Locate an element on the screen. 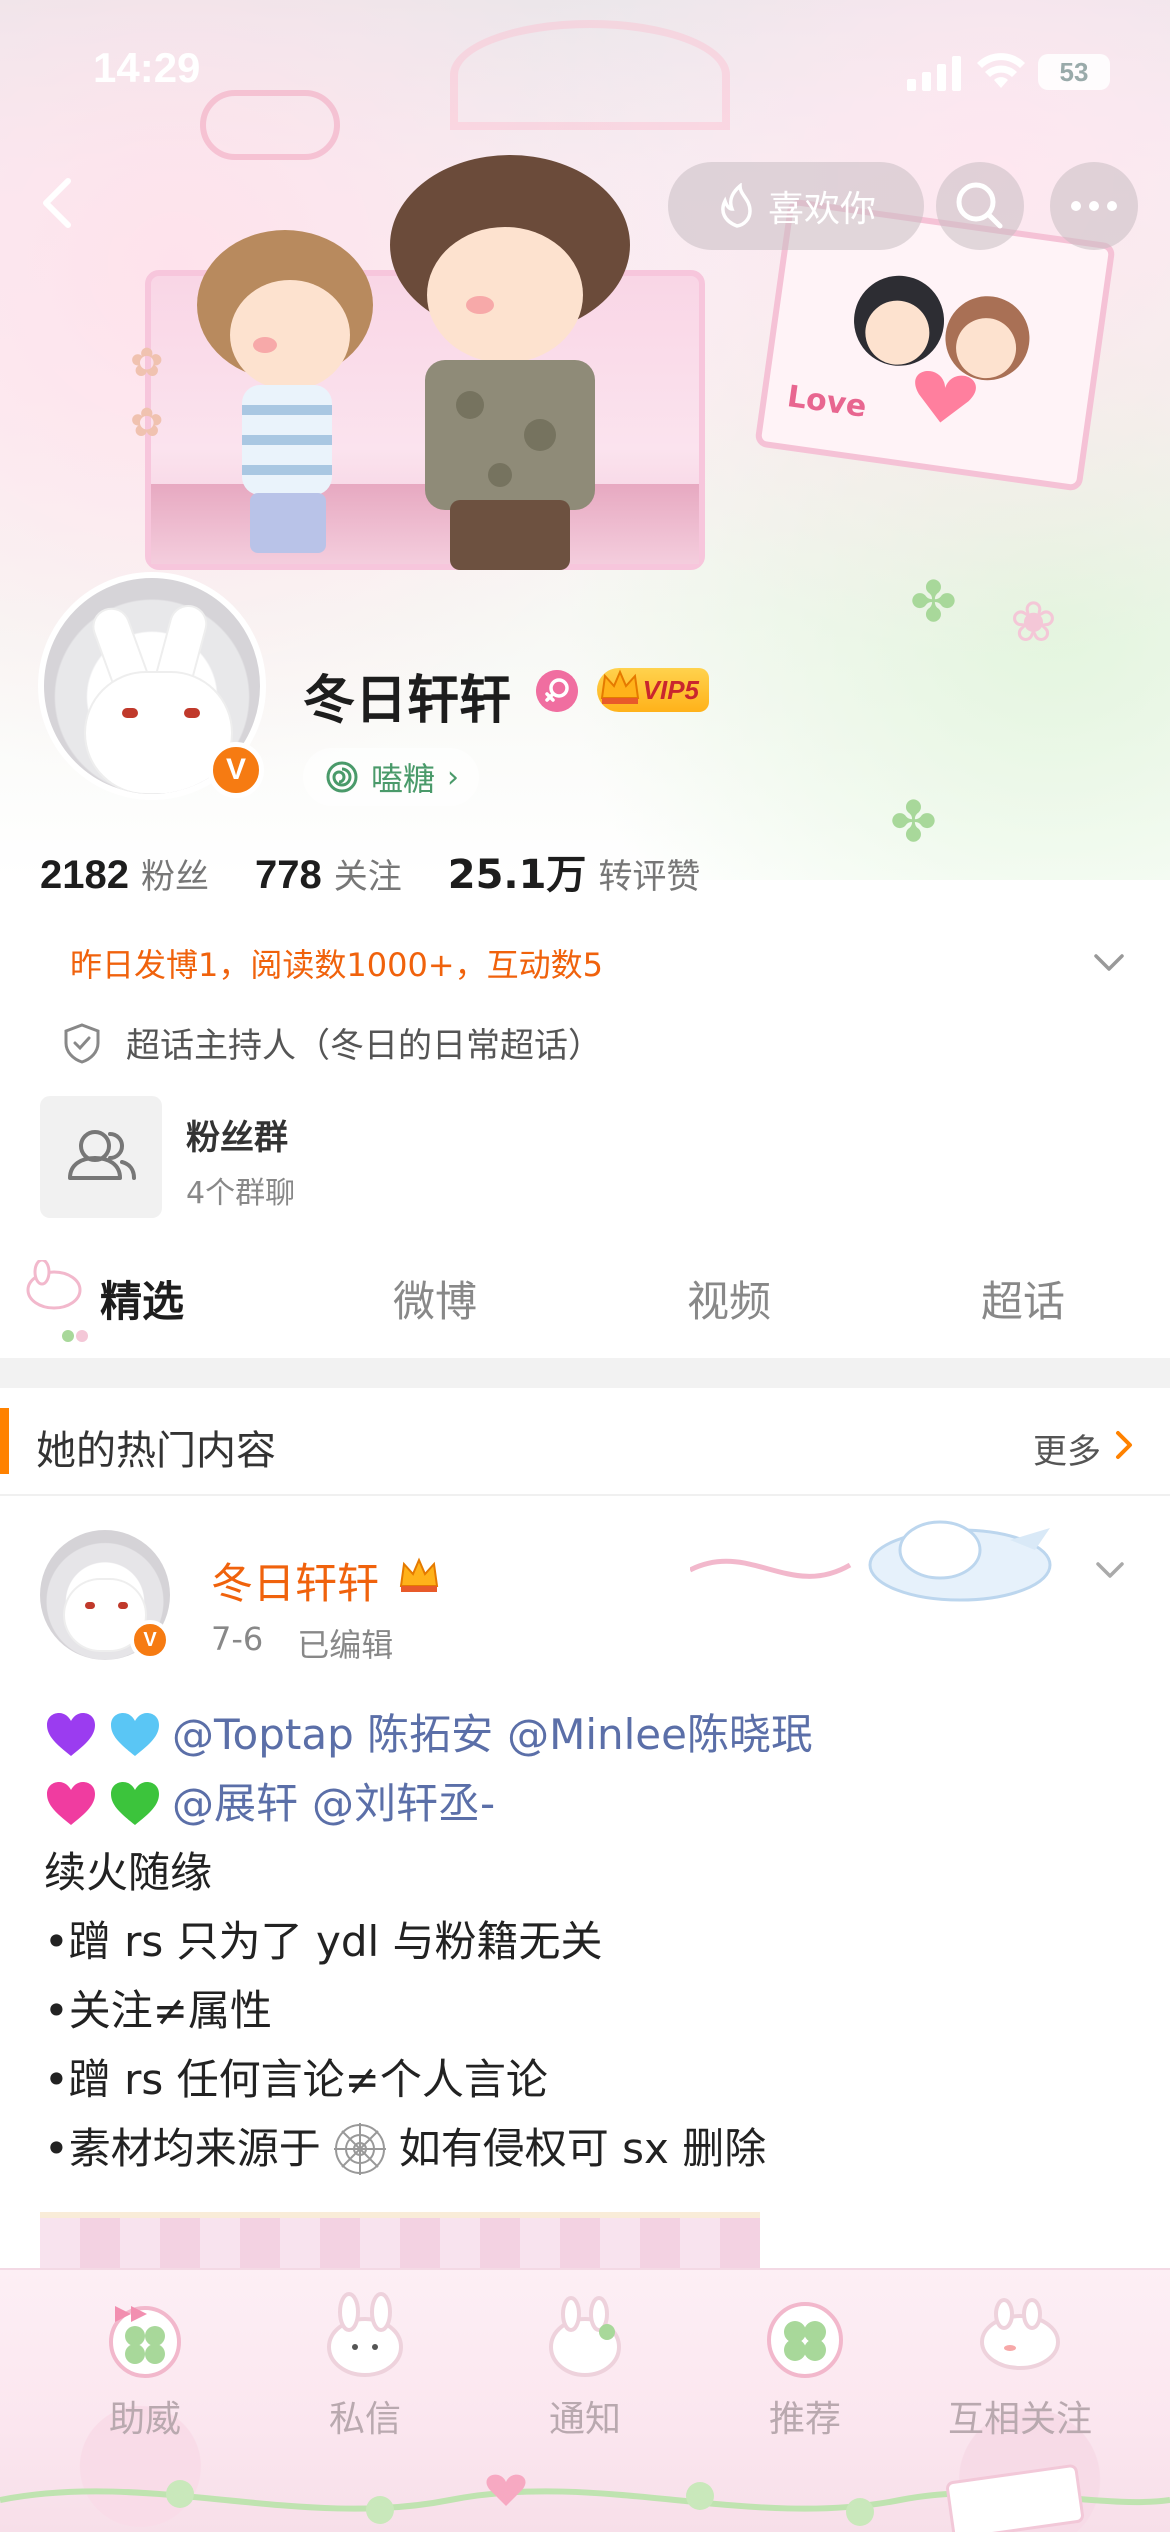 The image size is (1170, 2532). svg-text: Love is located at coordinates (827, 402).